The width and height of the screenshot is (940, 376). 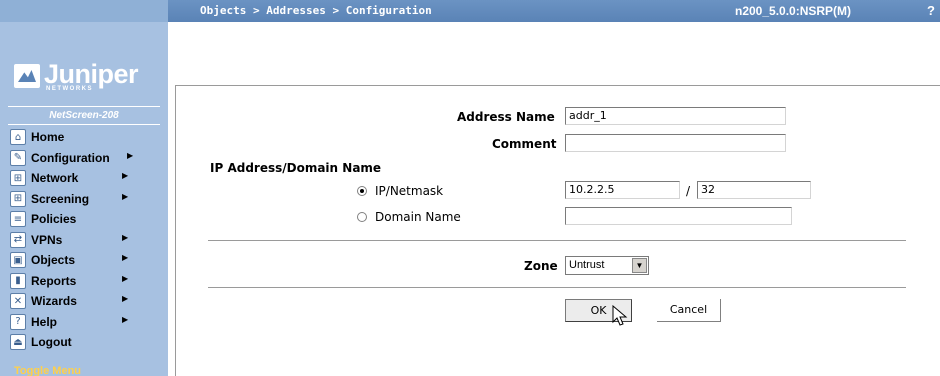 What do you see at coordinates (47, 239) in the screenshot?
I see `sidebar-item-label: VPNs` at bounding box center [47, 239].